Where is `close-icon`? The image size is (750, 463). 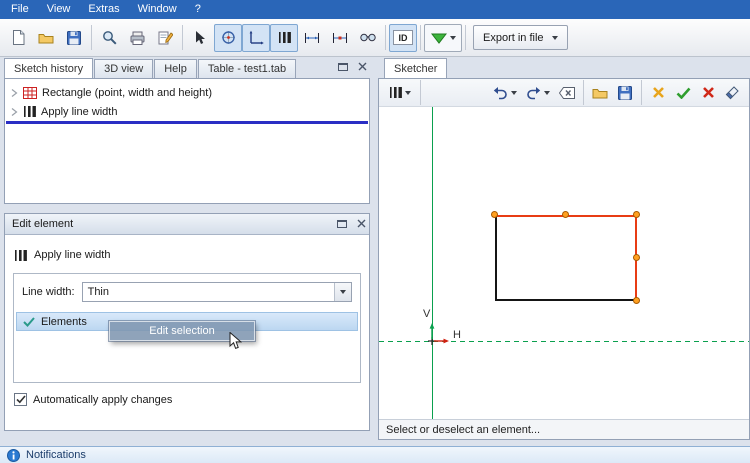
close-icon is located at coordinates (362, 66).